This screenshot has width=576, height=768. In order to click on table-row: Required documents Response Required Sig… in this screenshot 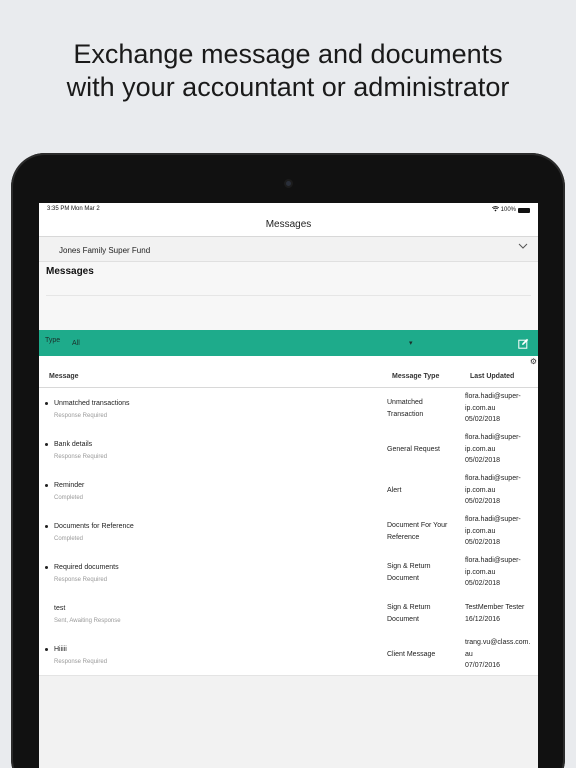, I will do `click(288, 572)`.